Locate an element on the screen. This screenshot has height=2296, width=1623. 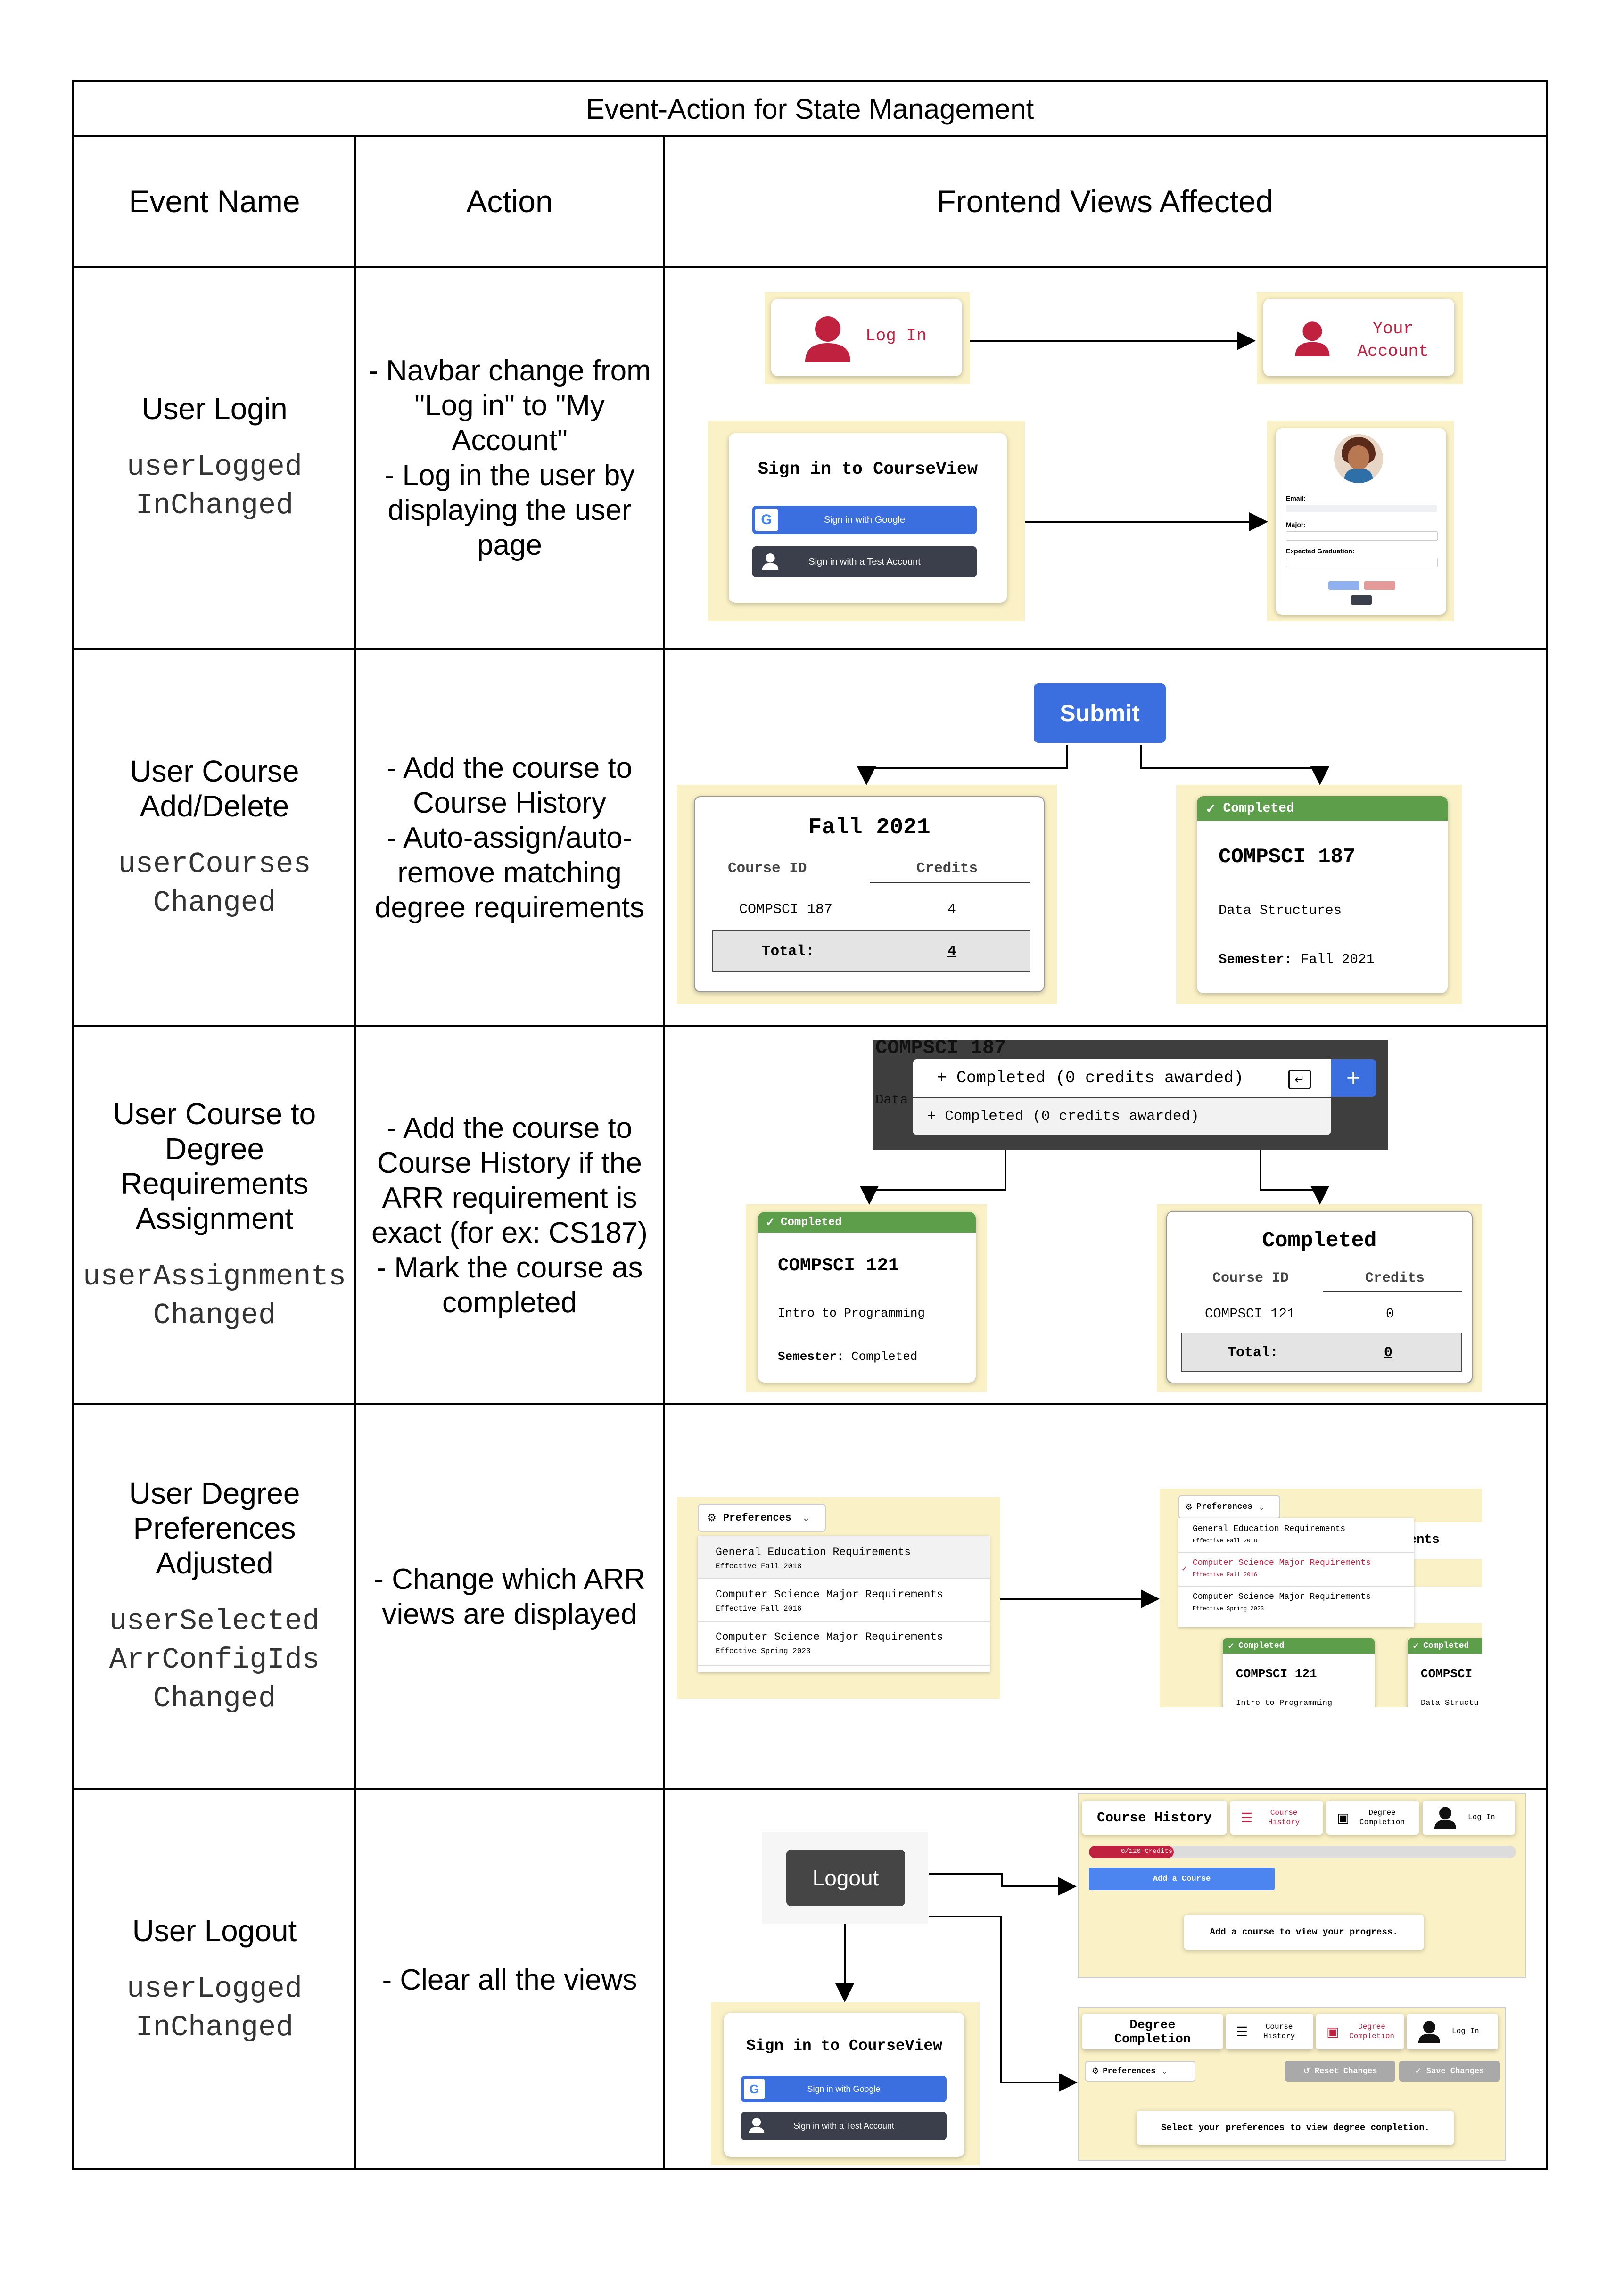
check-icon: ✓ is located at coordinates (770, 1222).